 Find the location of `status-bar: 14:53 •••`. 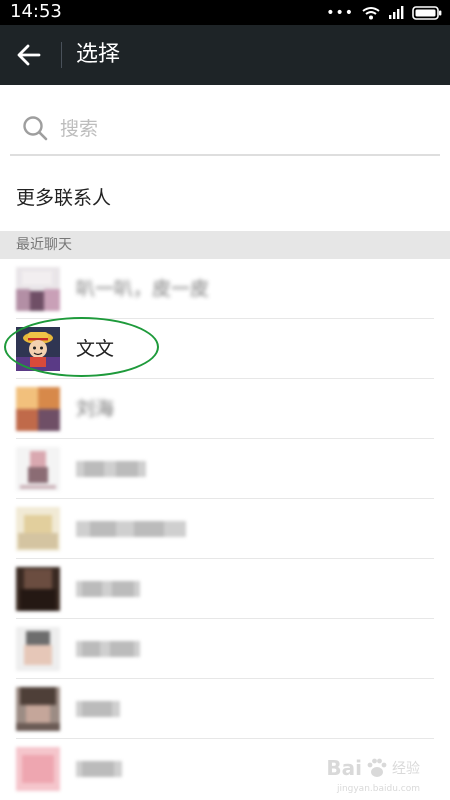

status-bar: 14:53 ••• is located at coordinates (225, 12).